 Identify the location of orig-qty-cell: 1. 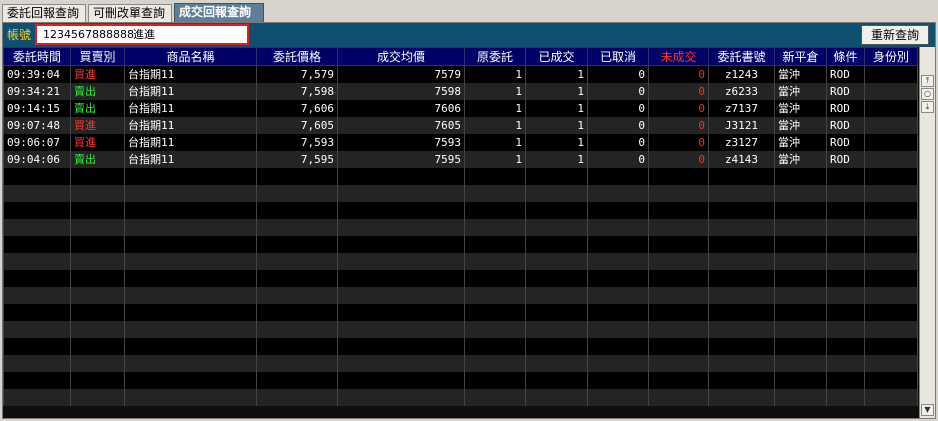
(495, 142).